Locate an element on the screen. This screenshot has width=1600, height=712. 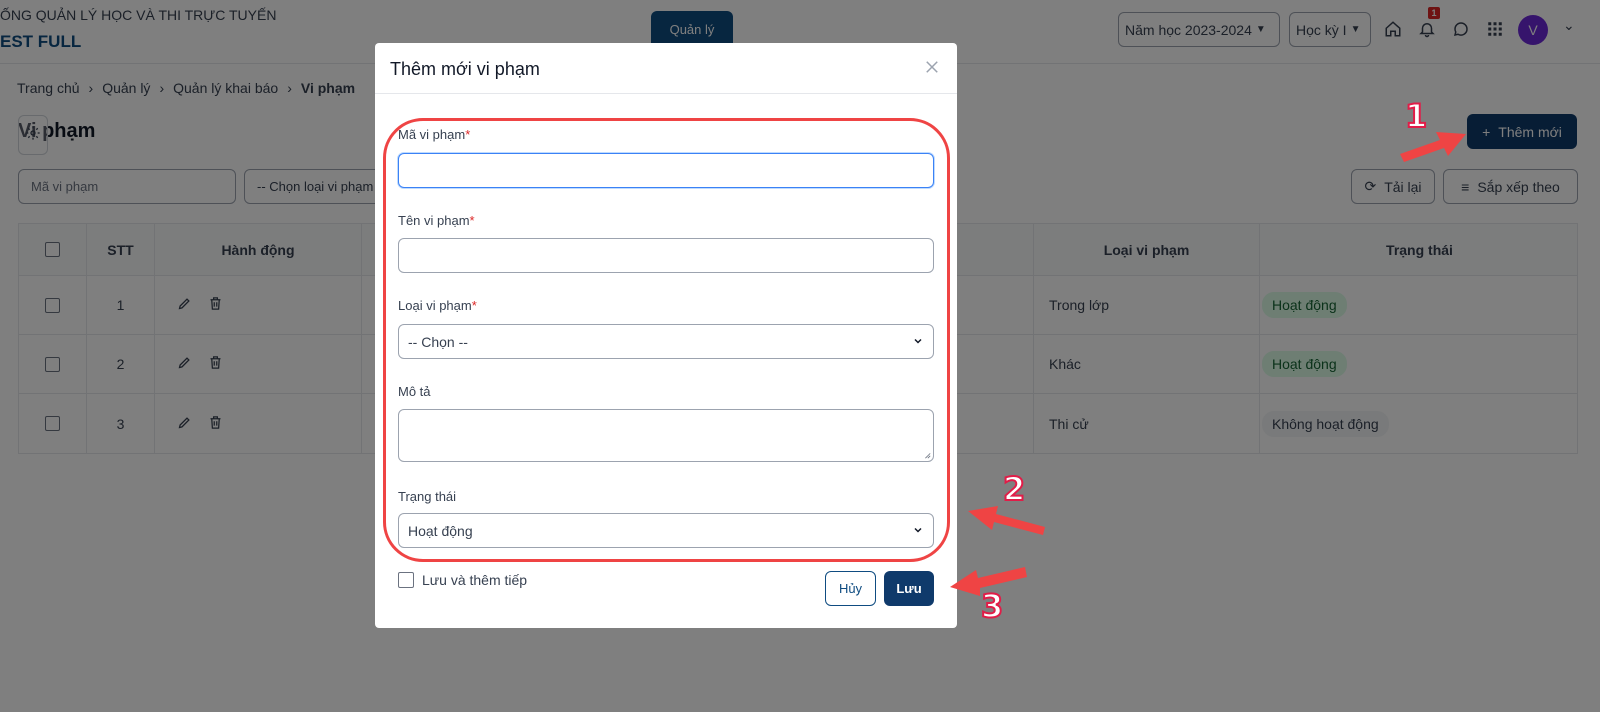
save-and-continue-label: Lưu và thêm tiếp is located at coordinates (475, 580).